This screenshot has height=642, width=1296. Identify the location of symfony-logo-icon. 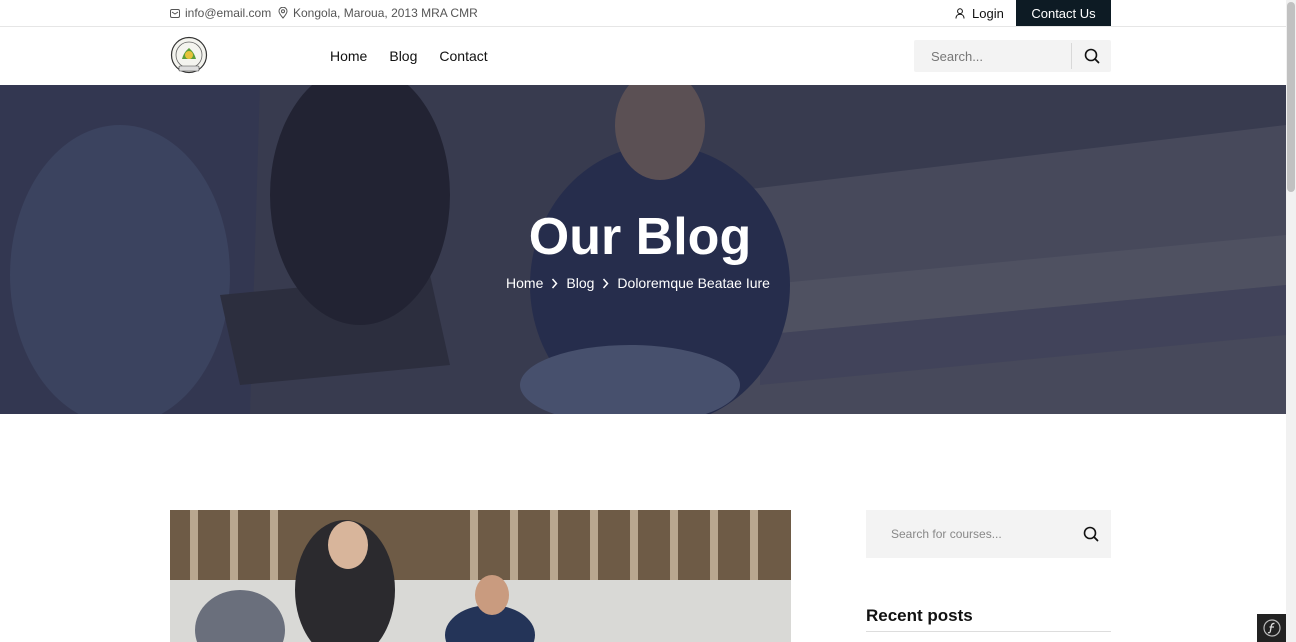
(1271, 628).